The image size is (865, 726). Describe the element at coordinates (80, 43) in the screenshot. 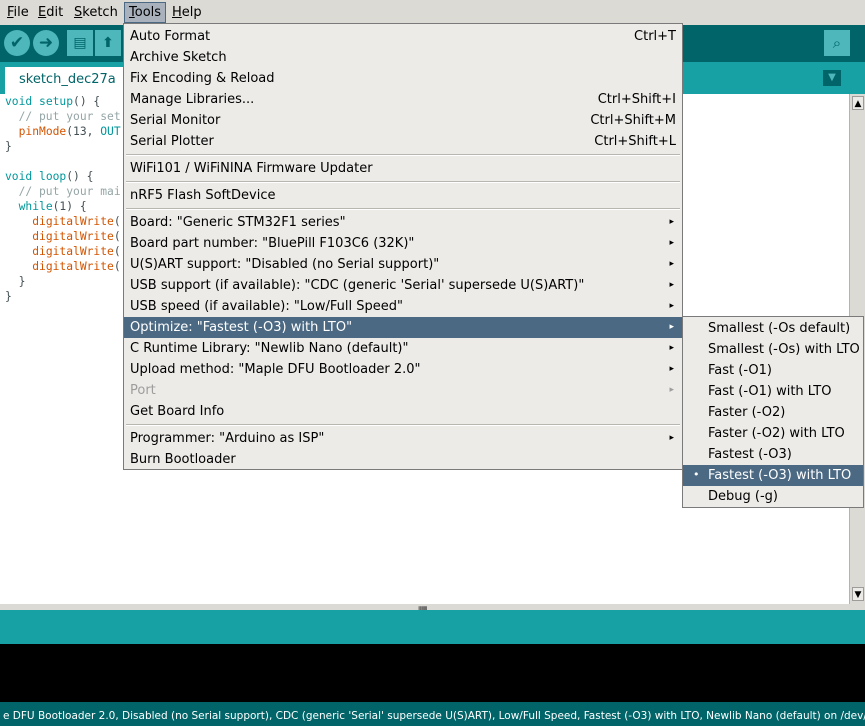

I see `new-sketch-button: ▤` at that location.